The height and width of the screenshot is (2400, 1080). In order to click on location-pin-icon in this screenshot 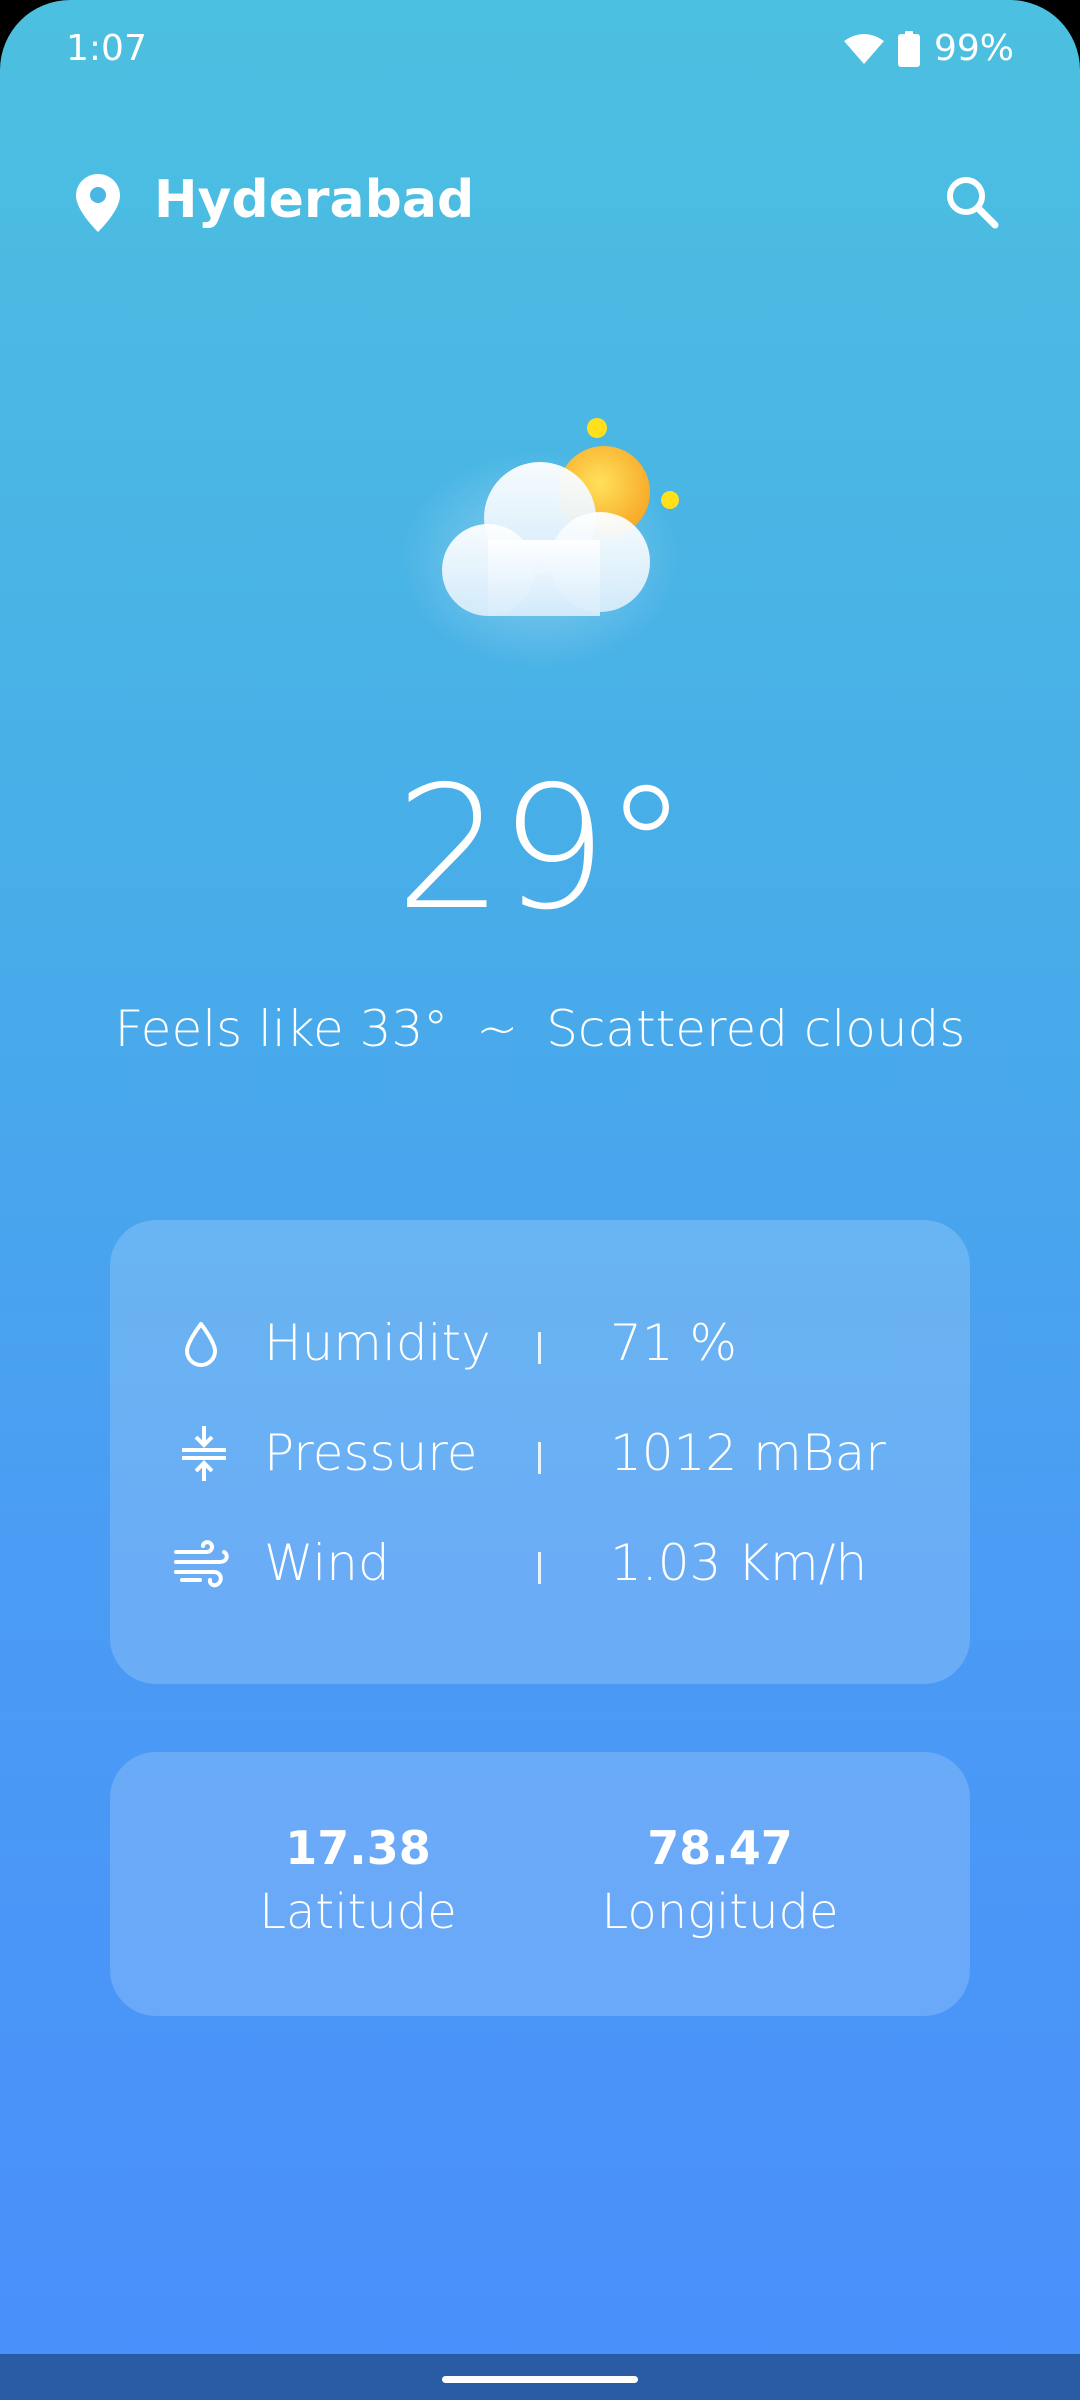, I will do `click(98, 205)`.